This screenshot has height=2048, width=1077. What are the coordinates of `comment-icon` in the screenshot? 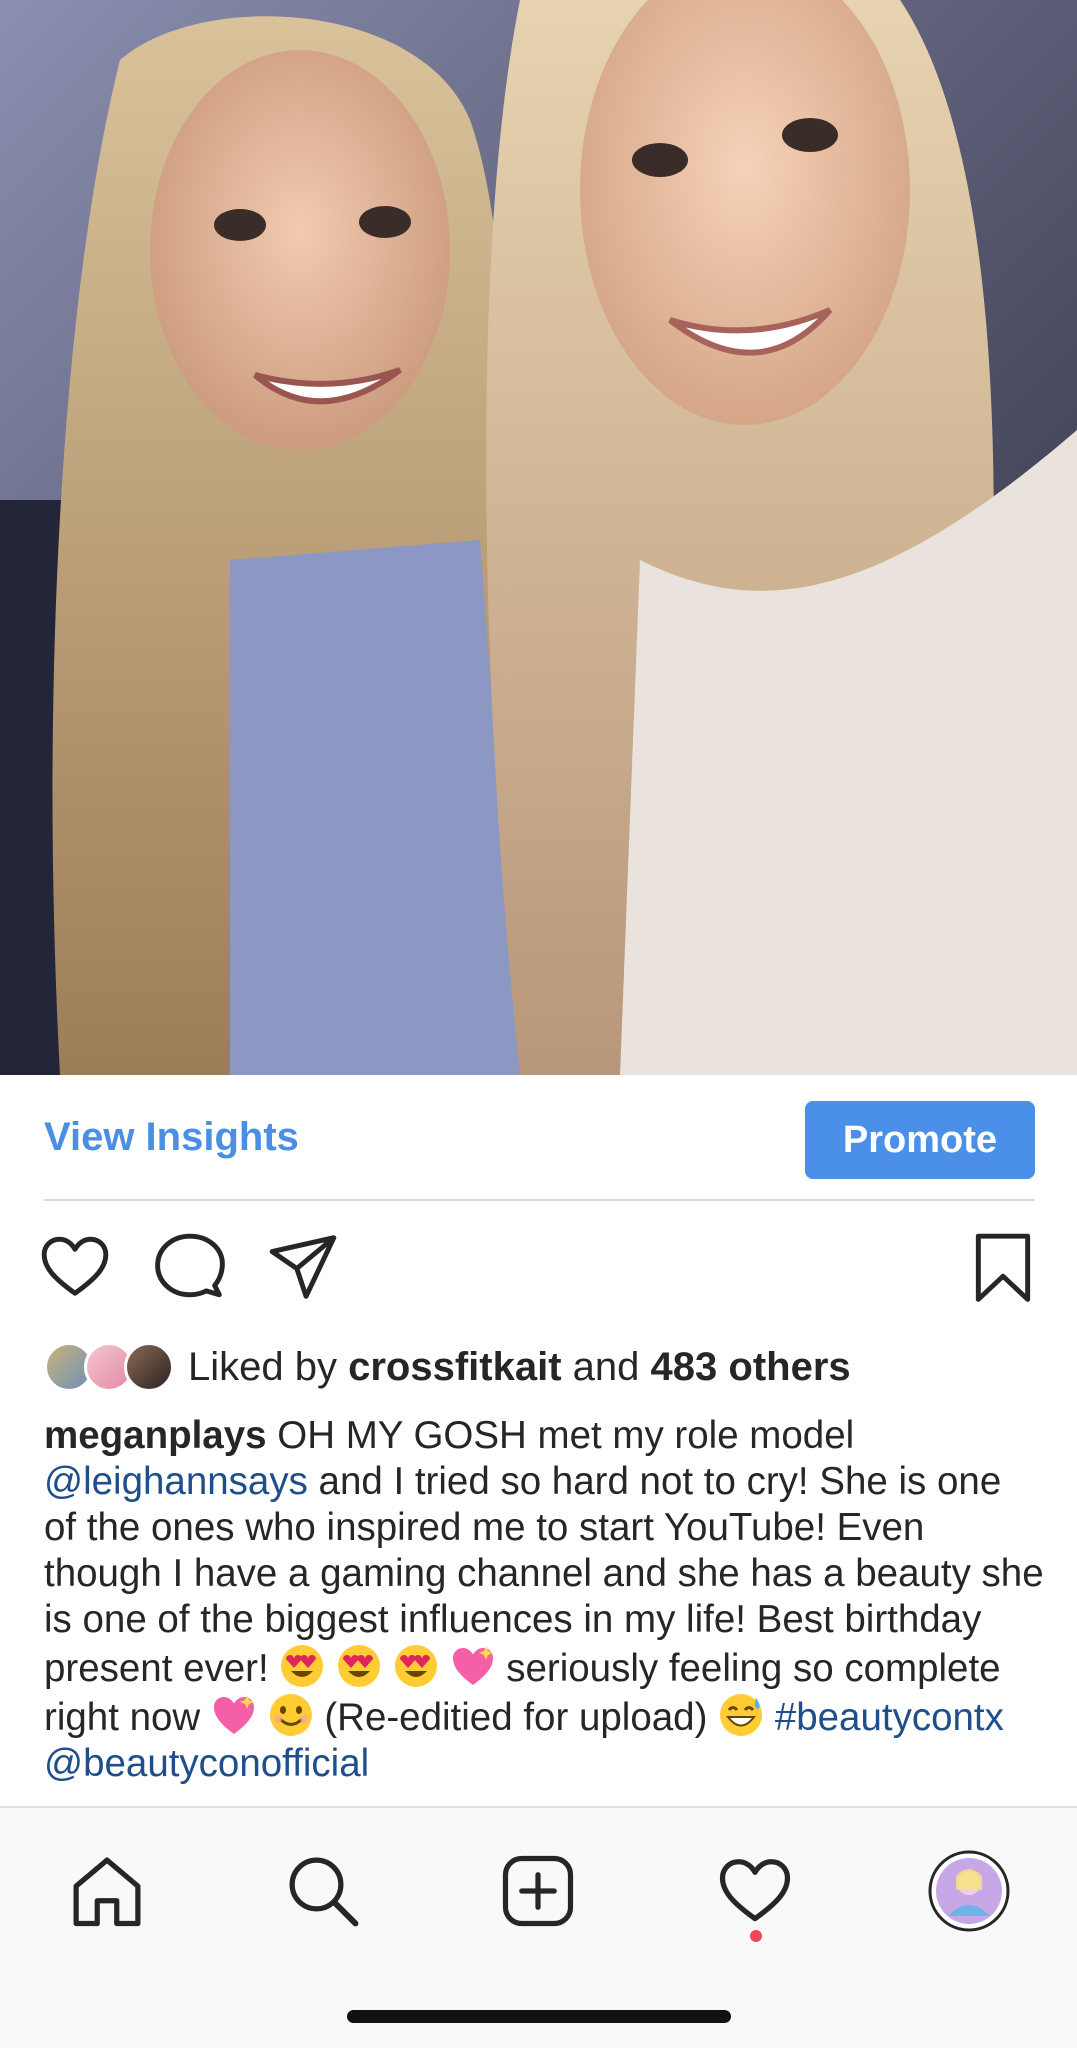 It's located at (190, 1267).